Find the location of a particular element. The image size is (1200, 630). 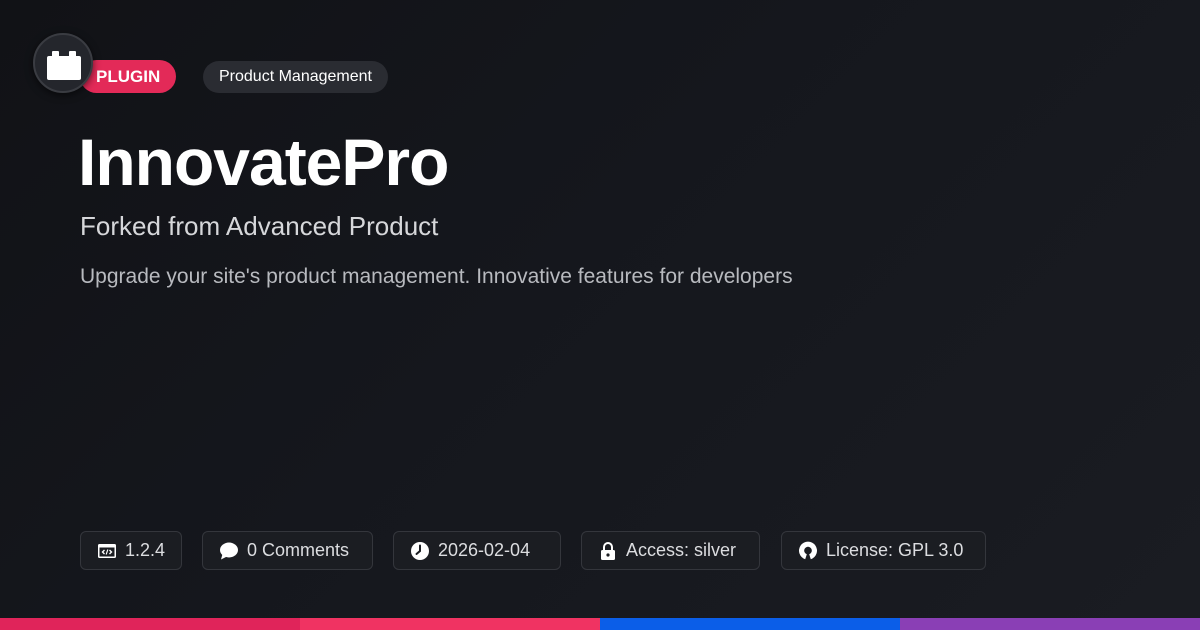

access-label: Access: silver is located at coordinates (681, 550).